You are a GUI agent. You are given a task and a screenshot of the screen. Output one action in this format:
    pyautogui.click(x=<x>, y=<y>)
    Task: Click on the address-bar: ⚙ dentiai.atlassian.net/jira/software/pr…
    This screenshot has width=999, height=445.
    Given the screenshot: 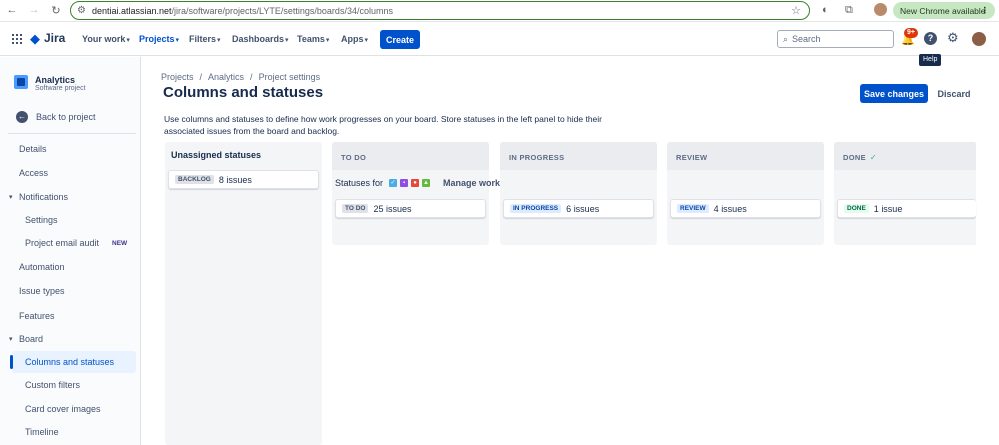 What is the action you would take?
    pyautogui.click(x=440, y=10)
    